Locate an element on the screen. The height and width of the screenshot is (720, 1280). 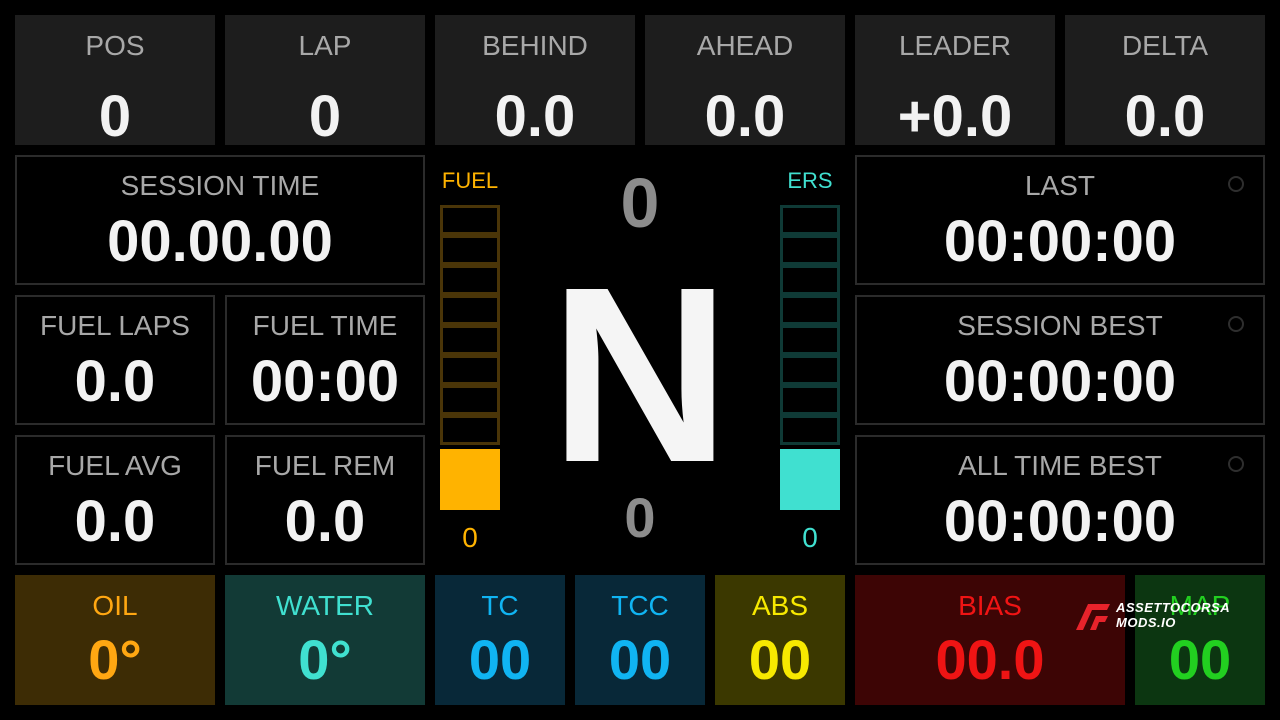
all-time-best-panel: ALL TIME BEST 00:00:00 is located at coordinates (1060, 500).